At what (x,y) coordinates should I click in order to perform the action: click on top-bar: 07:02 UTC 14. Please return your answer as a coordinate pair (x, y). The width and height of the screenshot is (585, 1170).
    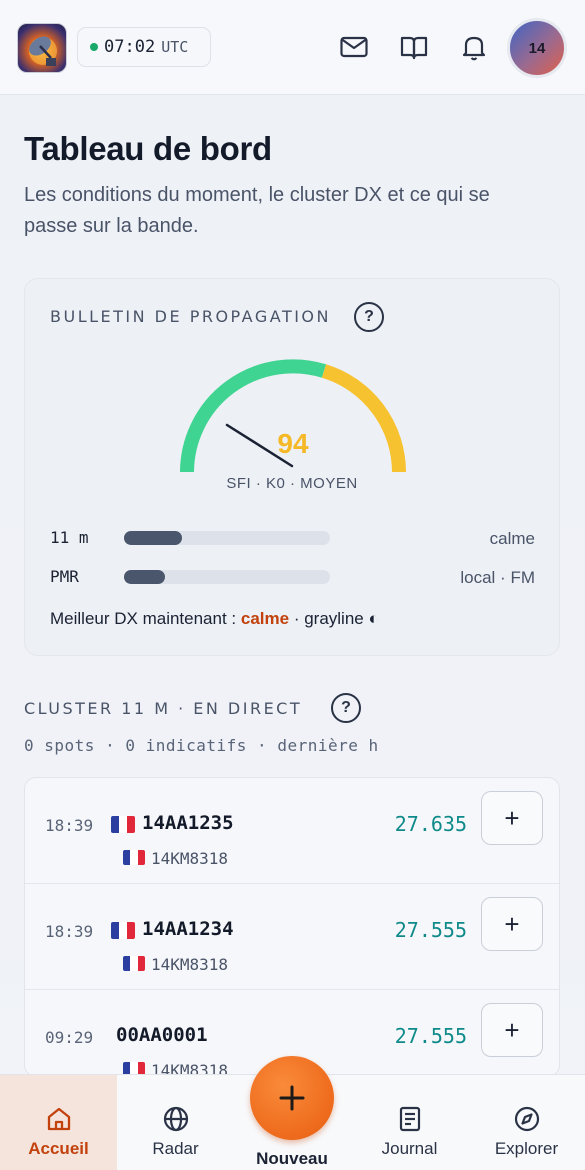
    Looking at the image, I should click on (292, 47).